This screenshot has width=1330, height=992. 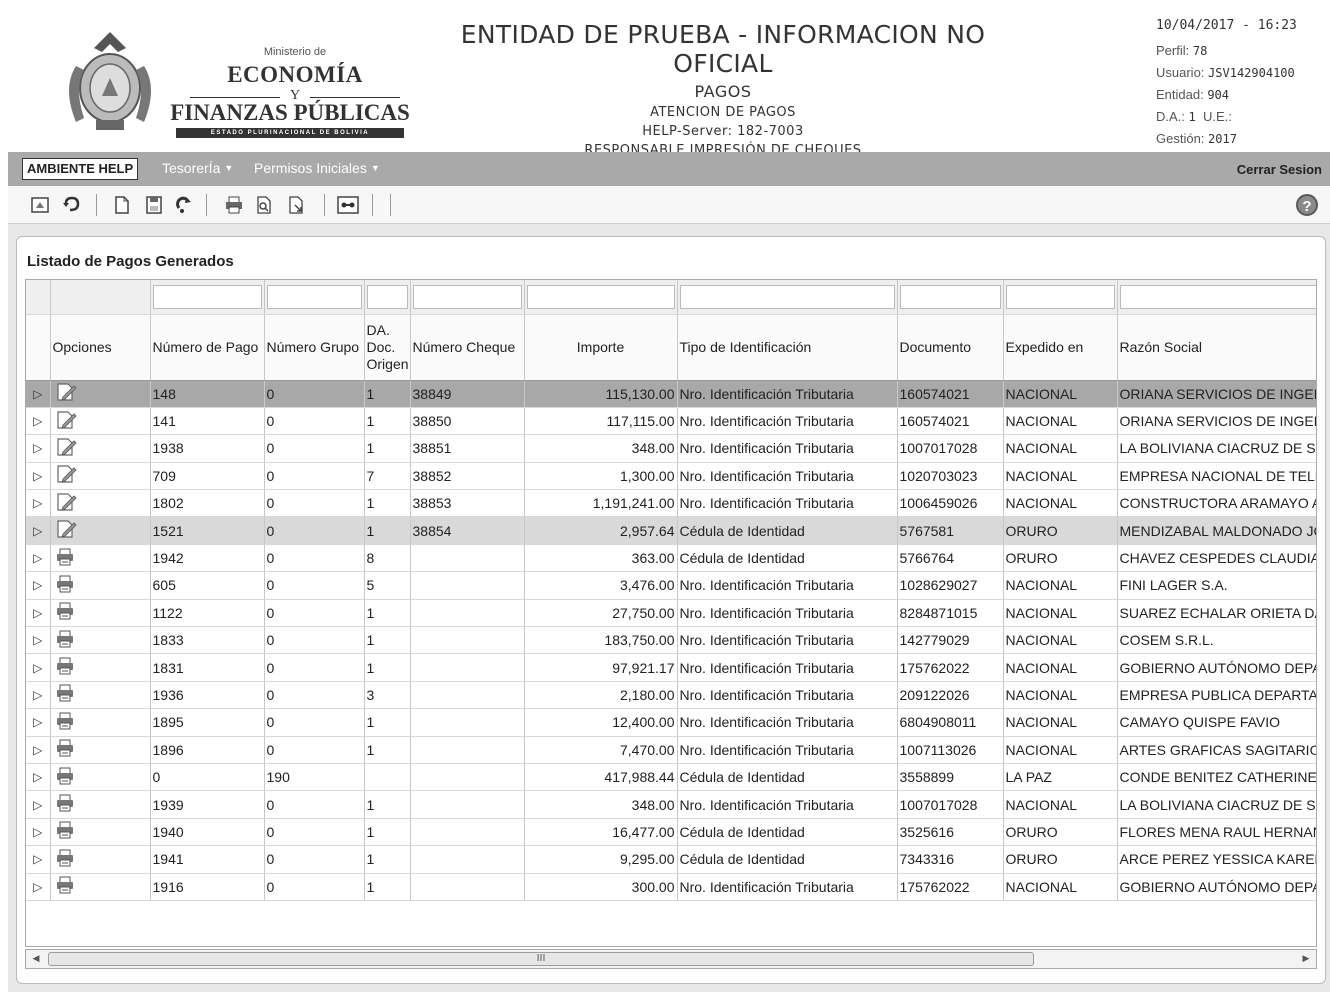 I want to click on filter-da-doc-origen-input, so click(x=387, y=296).